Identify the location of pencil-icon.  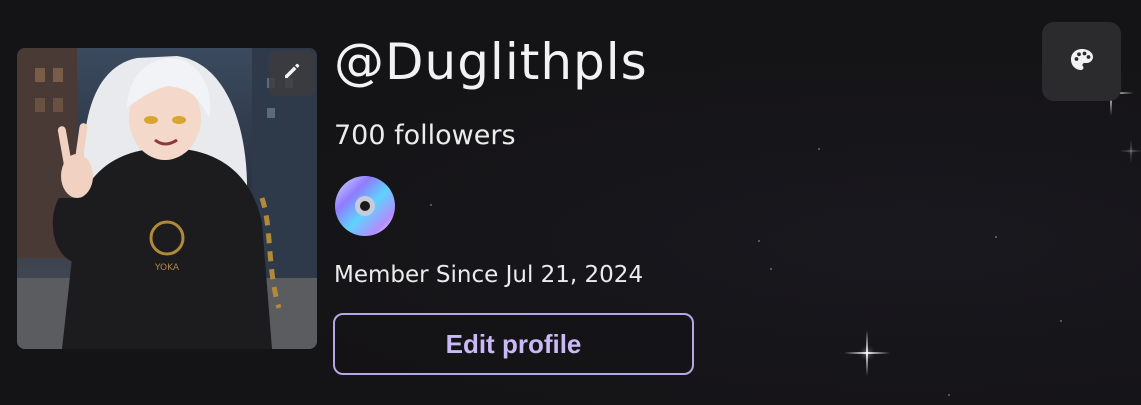
(292, 73).